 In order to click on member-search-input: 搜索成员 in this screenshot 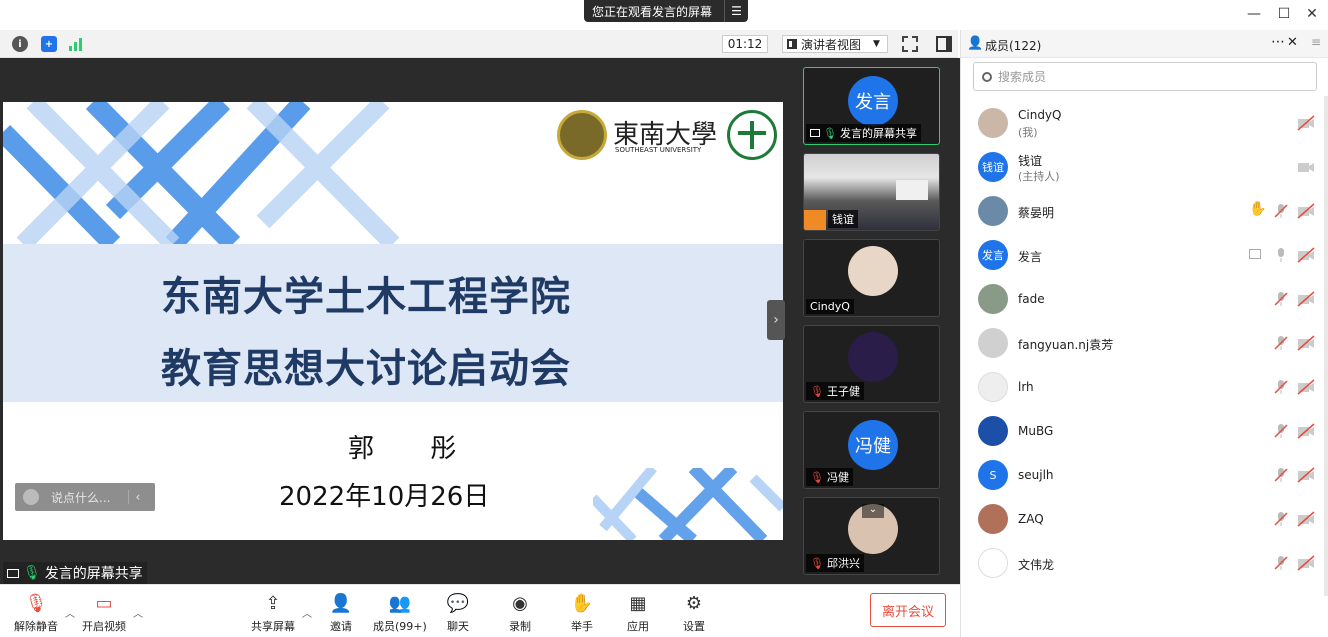, I will do `click(1145, 76)`.